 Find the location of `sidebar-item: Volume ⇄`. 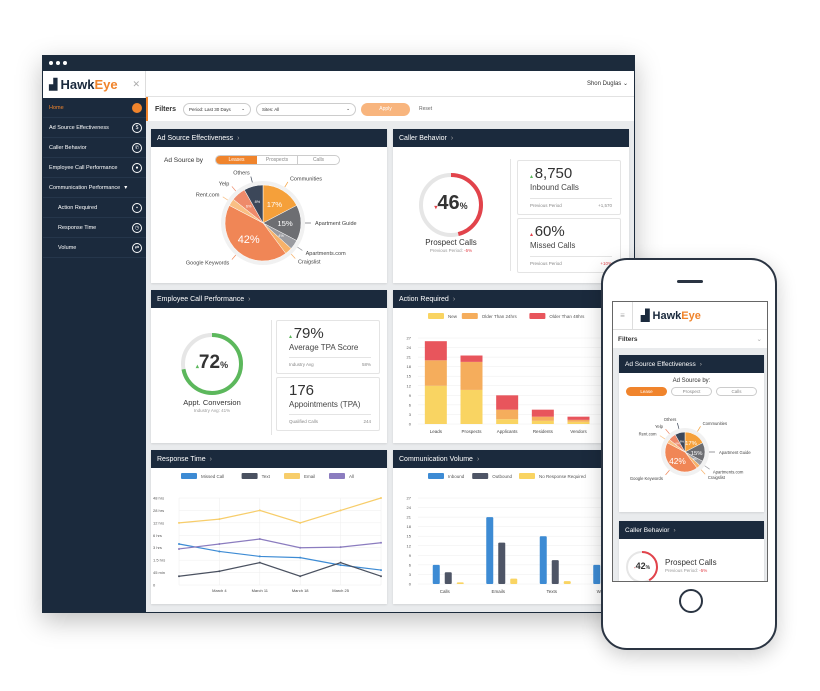

sidebar-item: Volume ⇄ is located at coordinates (94, 248).